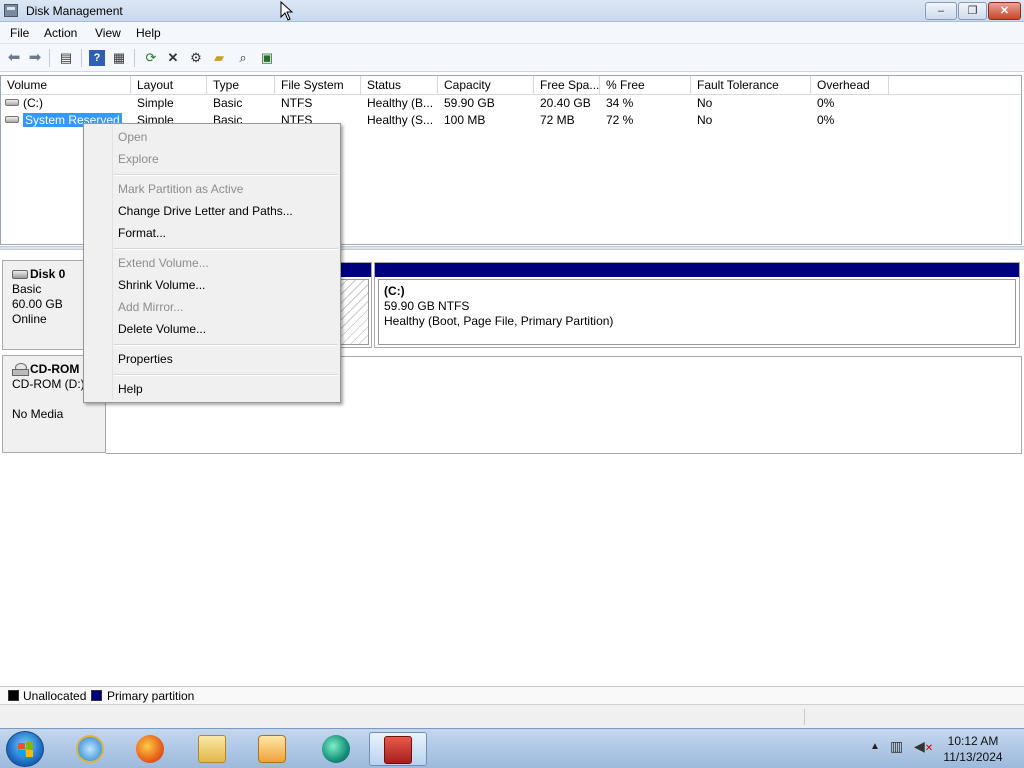 This screenshot has width=1024, height=768. What do you see at coordinates (465, 120) in the screenshot?
I see `volume-capacity: 100 MB` at bounding box center [465, 120].